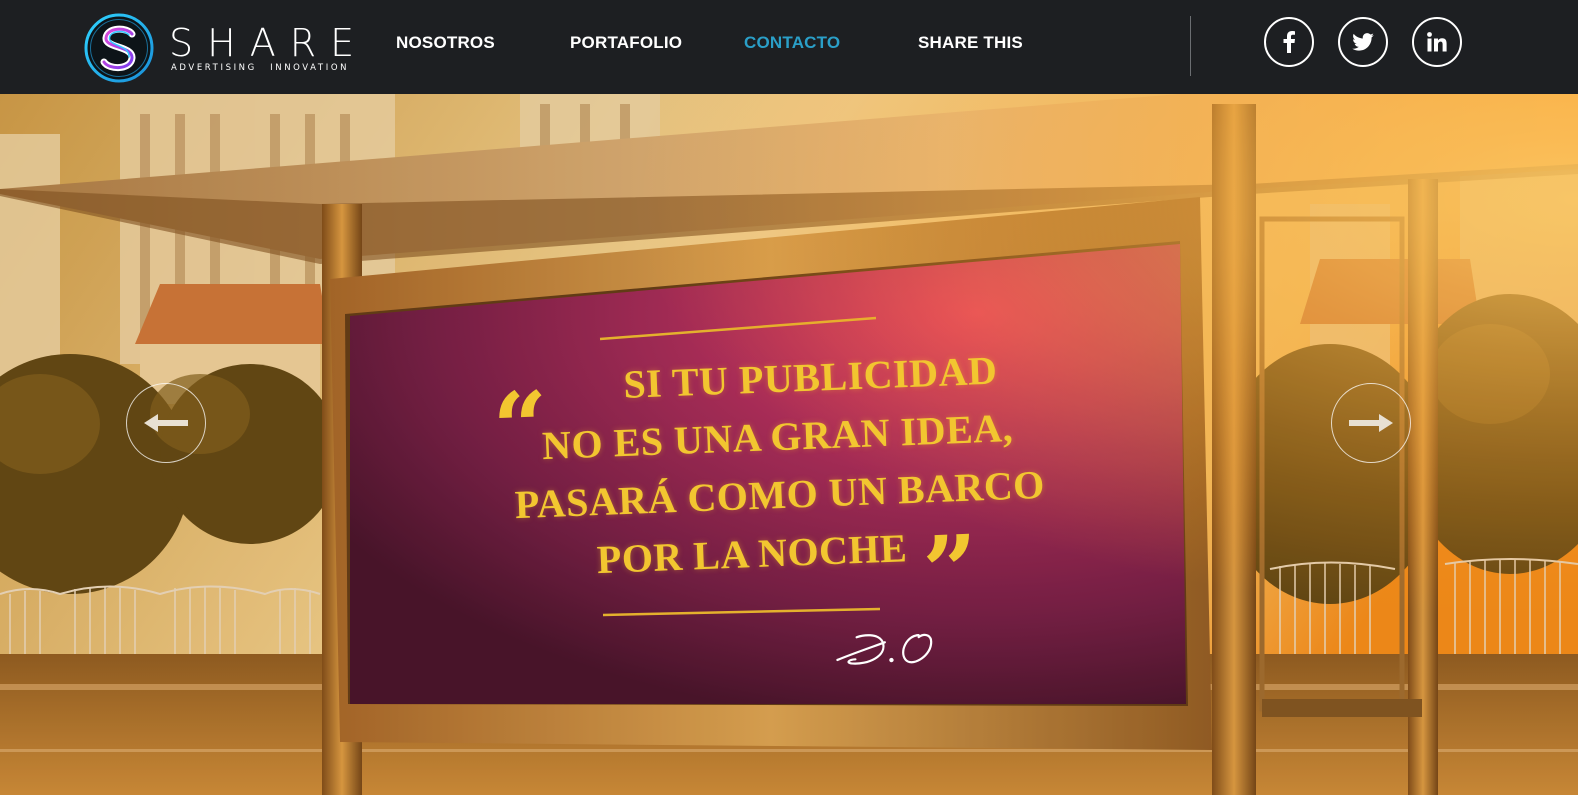 The image size is (1578, 795). Describe the element at coordinates (269, 43) in the screenshot. I see `brand-name: SHARE` at that location.